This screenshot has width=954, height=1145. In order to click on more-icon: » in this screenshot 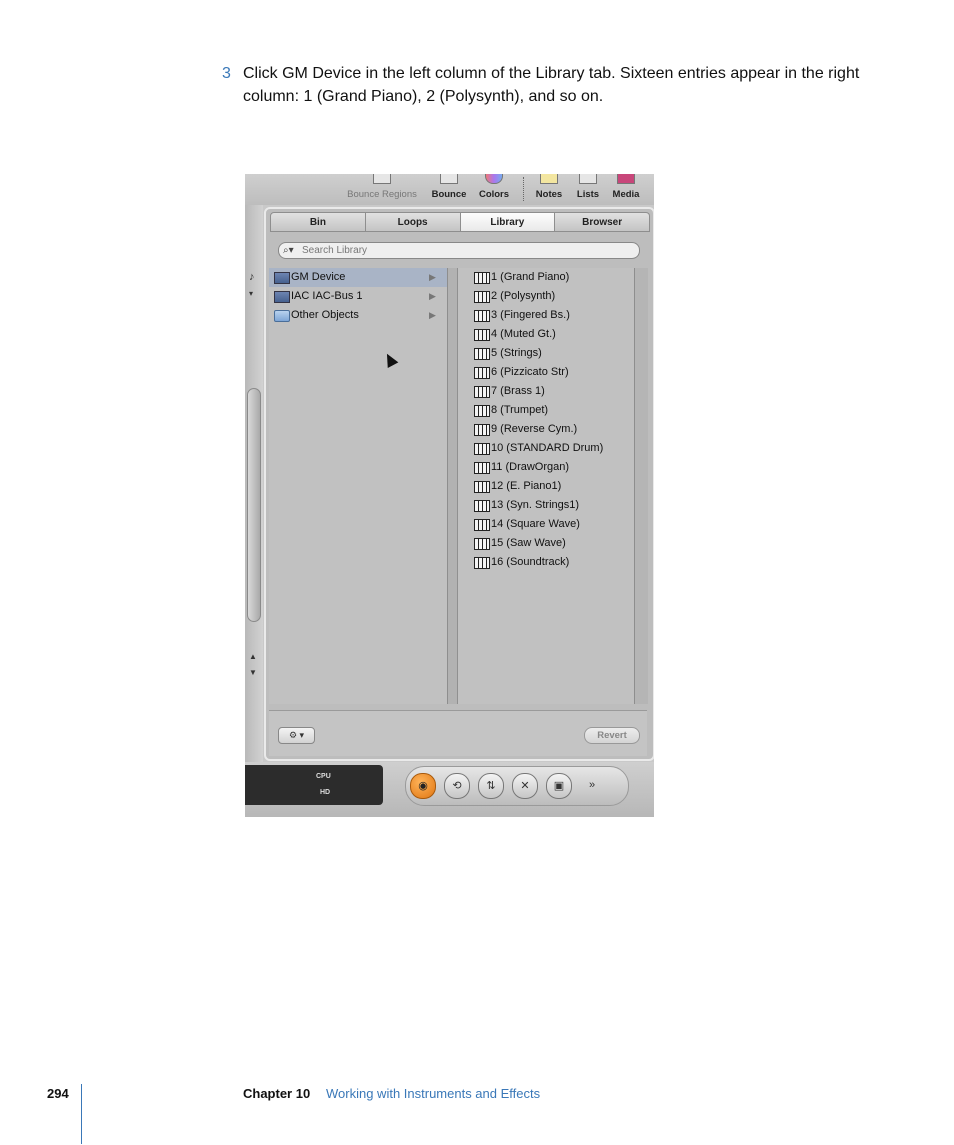, I will do `click(592, 785)`.